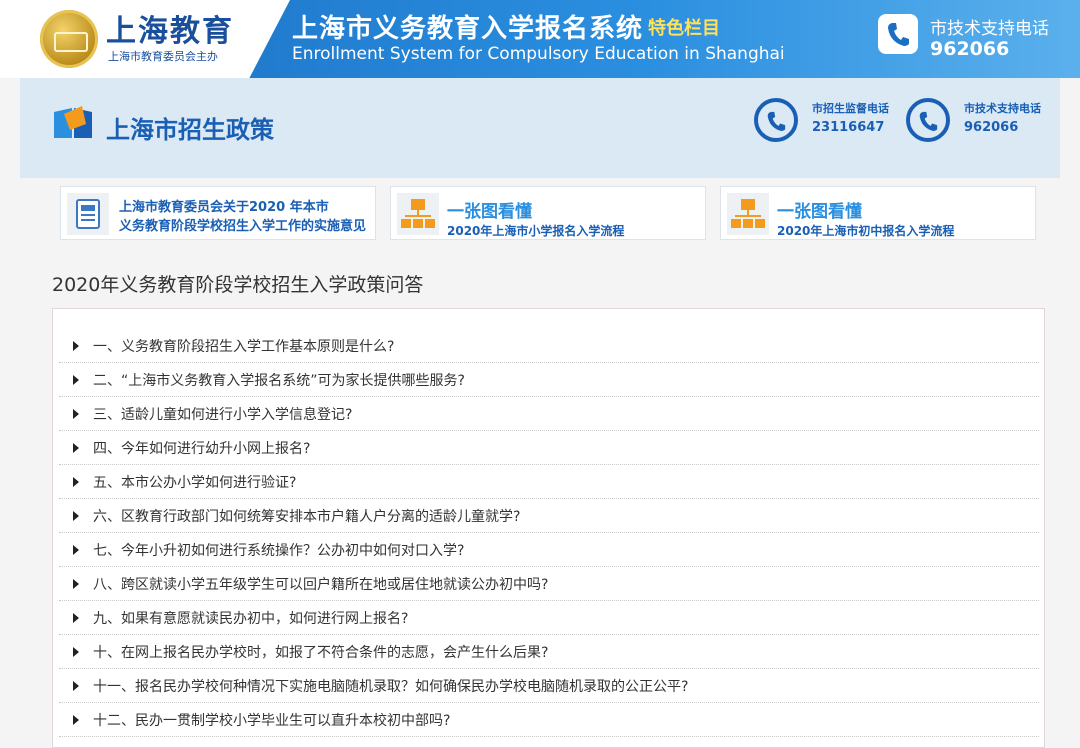 The image size is (1080, 748). What do you see at coordinates (549, 550) in the screenshot?
I see `faq-item: 七、今年小升初如何进行系统操作？公办初中如何对口入学?` at bounding box center [549, 550].